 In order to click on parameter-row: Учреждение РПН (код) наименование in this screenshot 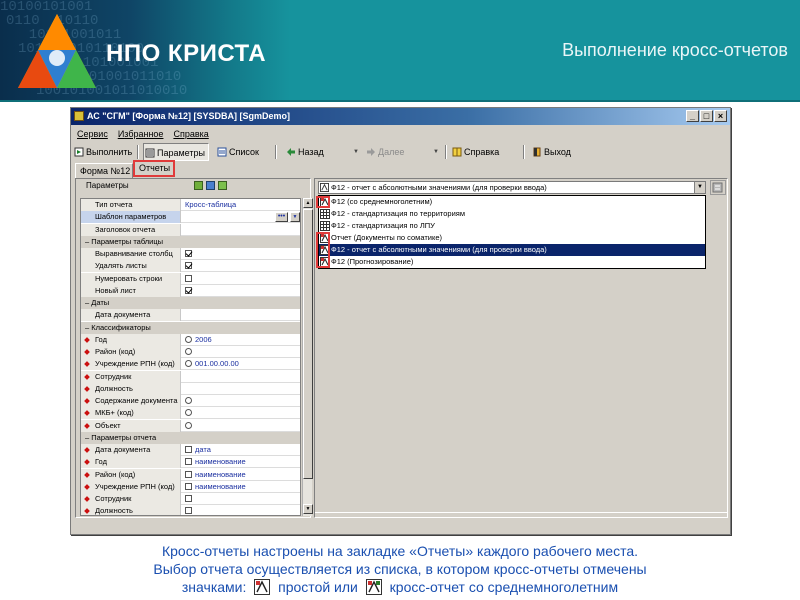, I will do `click(190, 486)`.